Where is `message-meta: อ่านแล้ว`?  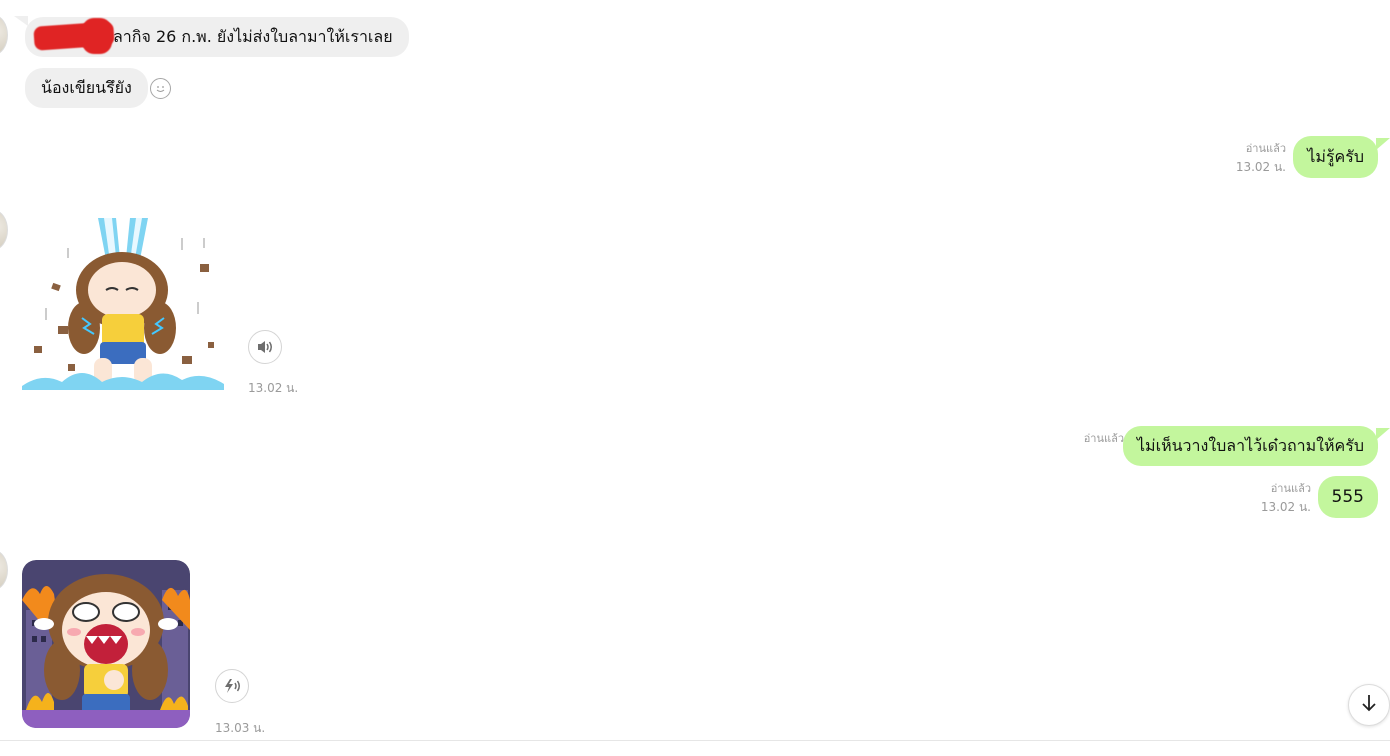 message-meta: อ่านแล้ว is located at coordinates (1104, 439).